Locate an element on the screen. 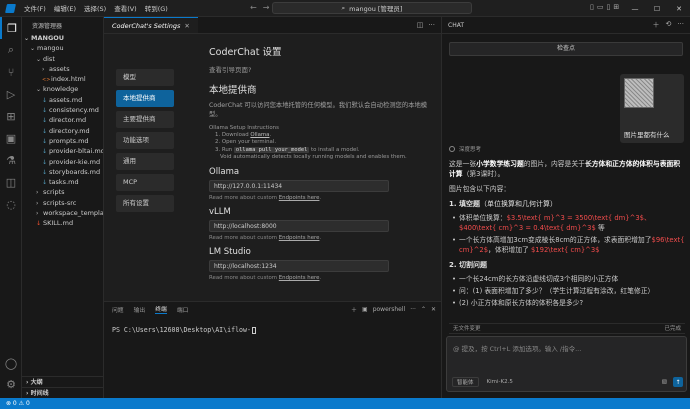 This screenshot has height=409, width=690. checkpoint-button: 检查点 is located at coordinates (566, 49).